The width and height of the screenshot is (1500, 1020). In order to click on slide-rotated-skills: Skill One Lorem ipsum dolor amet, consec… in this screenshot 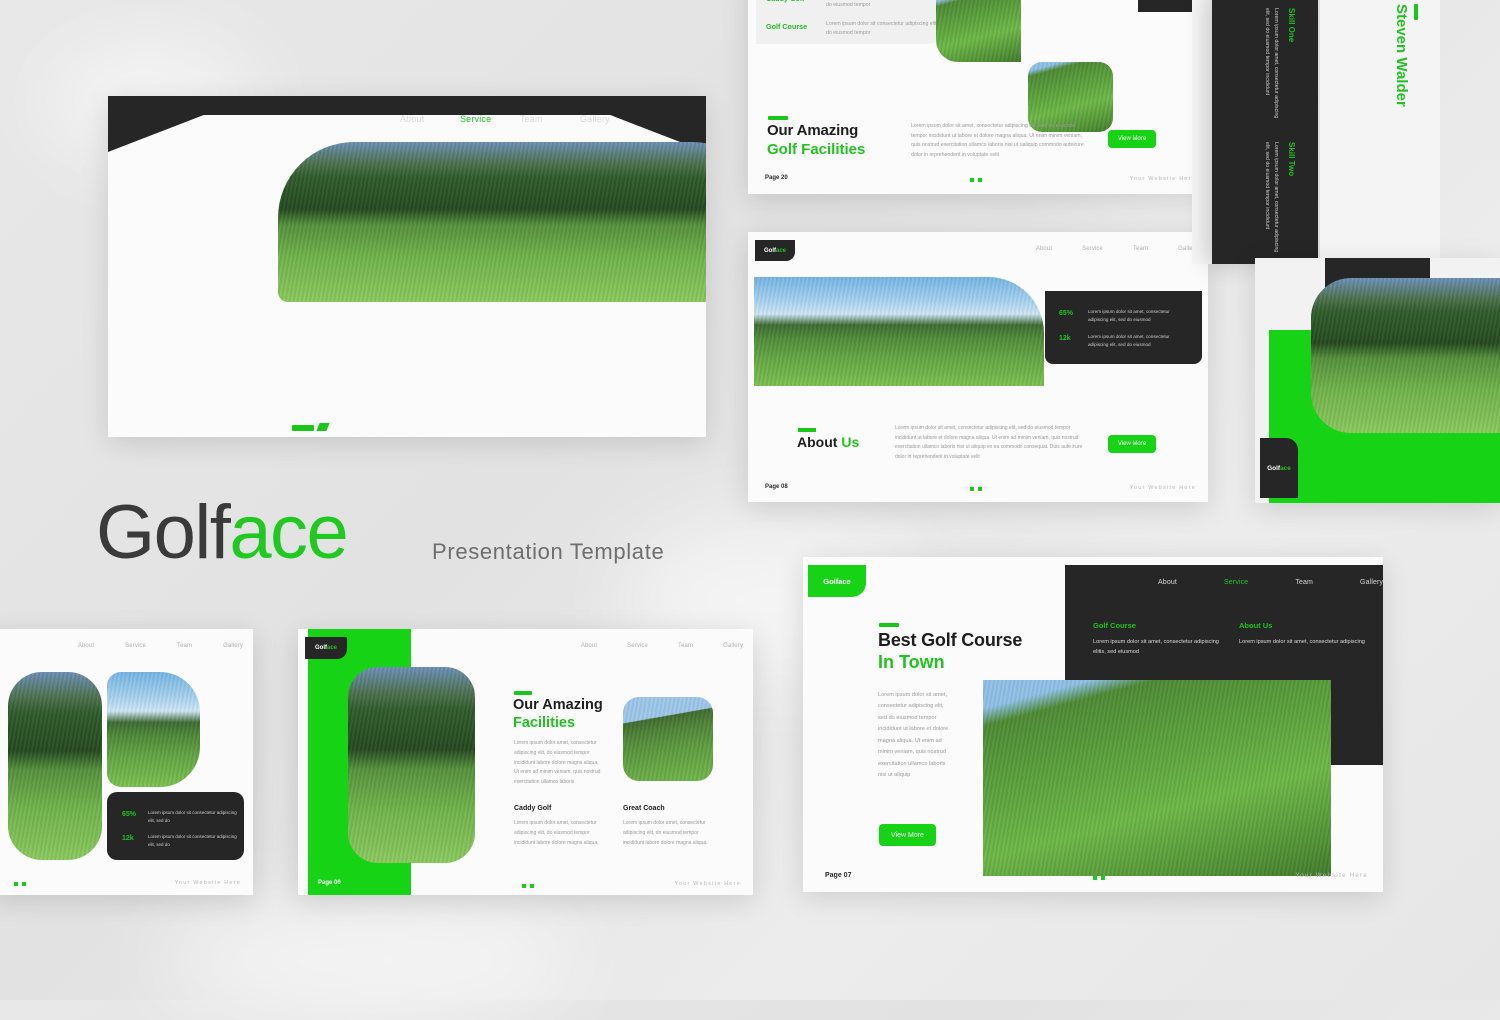, I will do `click(1265, 132)`.